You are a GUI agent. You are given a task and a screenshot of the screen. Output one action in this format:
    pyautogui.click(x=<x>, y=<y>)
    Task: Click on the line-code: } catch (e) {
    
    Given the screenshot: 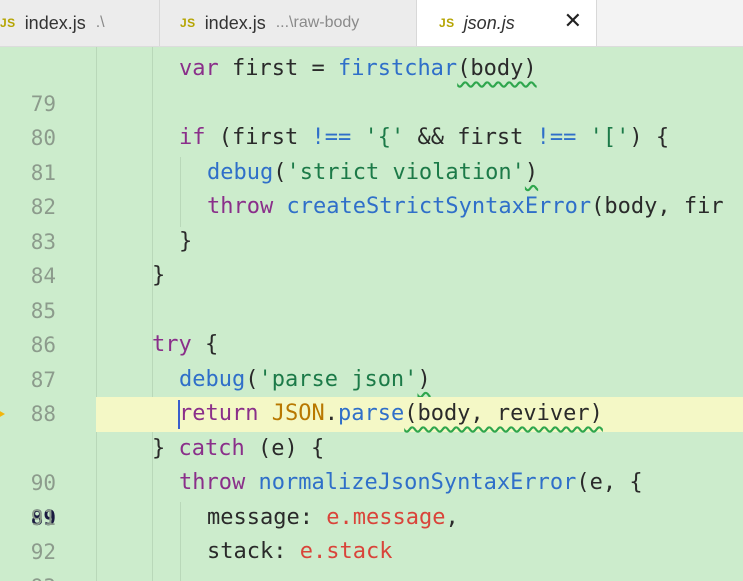 What is the action you would take?
    pyautogui.click(x=238, y=449)
    